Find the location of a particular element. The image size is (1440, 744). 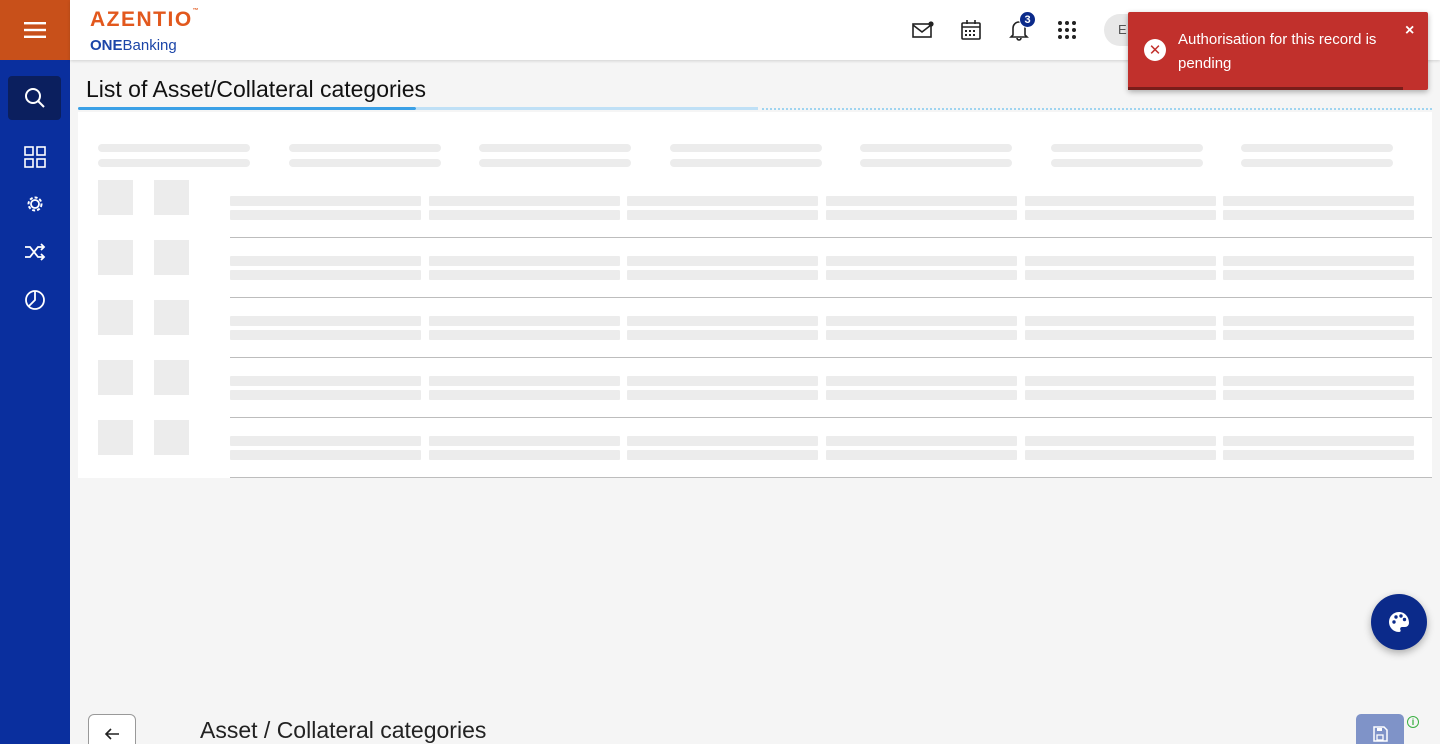

arrow-left-icon is located at coordinates (111, 734).